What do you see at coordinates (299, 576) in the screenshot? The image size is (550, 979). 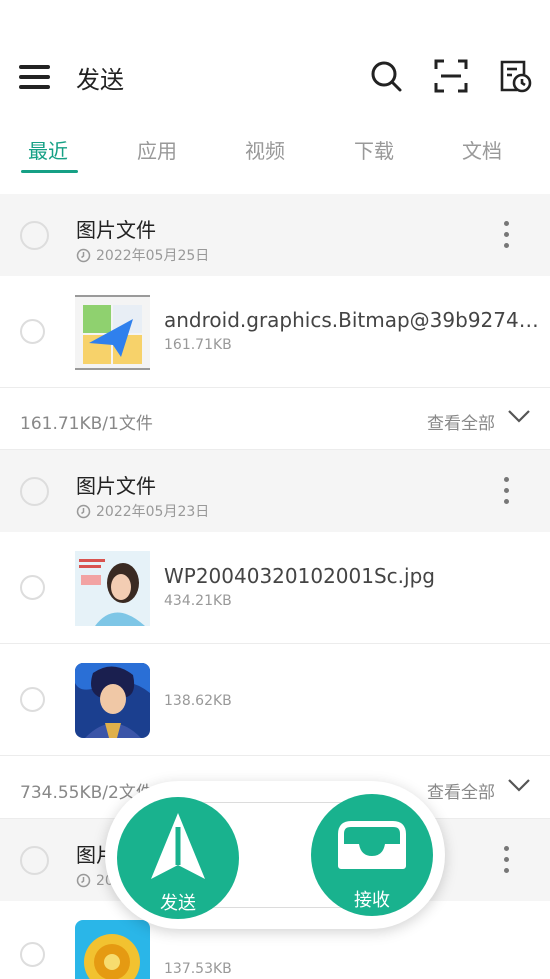 I see `file-name: WP20040320102001Sc.jpg` at bounding box center [299, 576].